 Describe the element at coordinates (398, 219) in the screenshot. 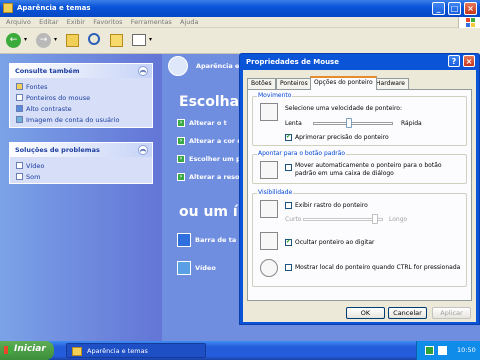

I see `long-label: Longo` at that location.